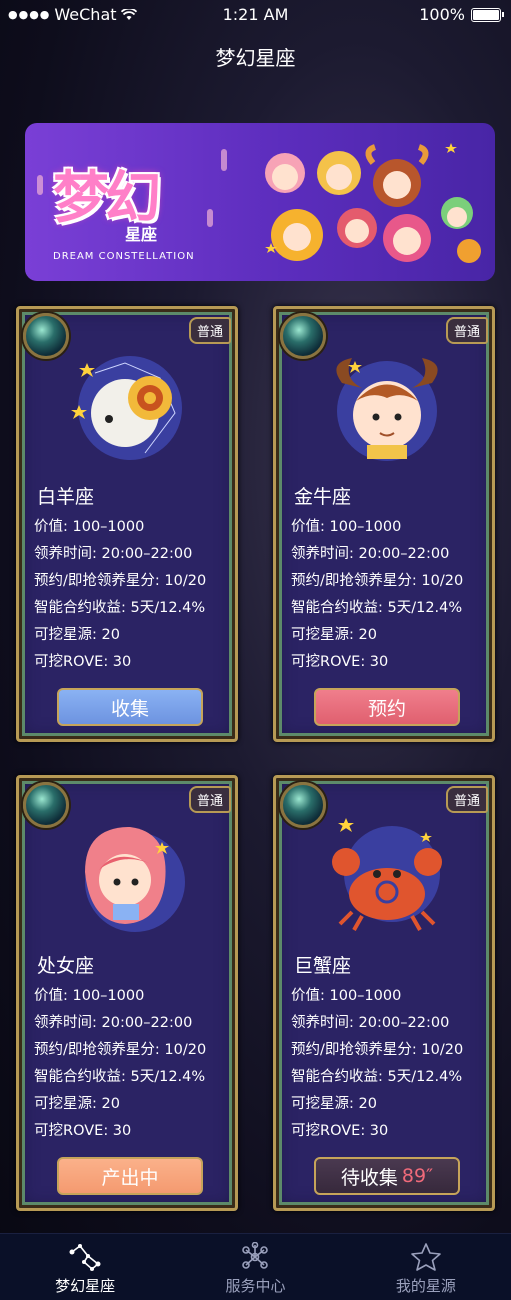 This screenshot has height=1300, width=511. Describe the element at coordinates (255, 15) in the screenshot. I see `status-bar: ●●●● WeChat 1:21 AM 100%` at that location.